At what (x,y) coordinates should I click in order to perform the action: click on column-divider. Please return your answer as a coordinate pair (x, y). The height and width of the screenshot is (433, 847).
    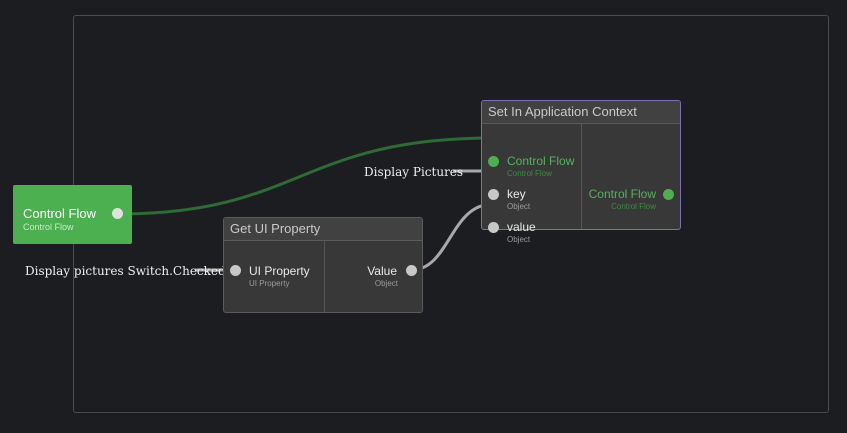
    Looking at the image, I should click on (581, 176).